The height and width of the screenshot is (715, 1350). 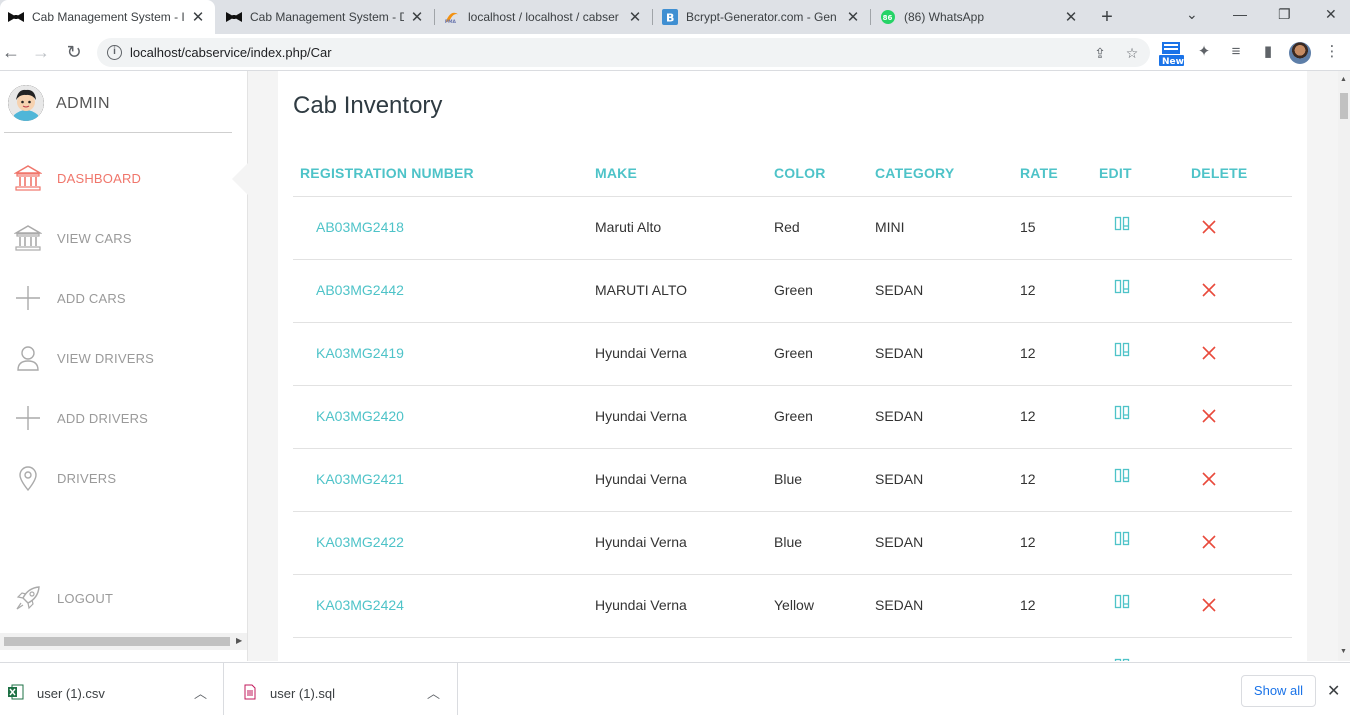 I want to click on back-arrow-icon: ←, so click(x=11, y=52).